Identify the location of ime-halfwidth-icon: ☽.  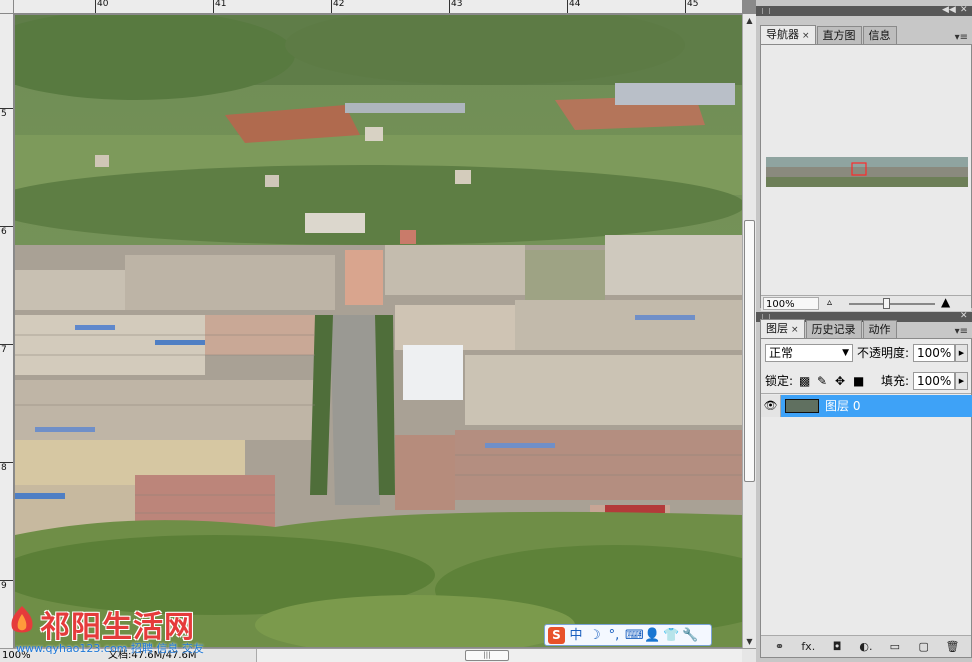
(595, 635).